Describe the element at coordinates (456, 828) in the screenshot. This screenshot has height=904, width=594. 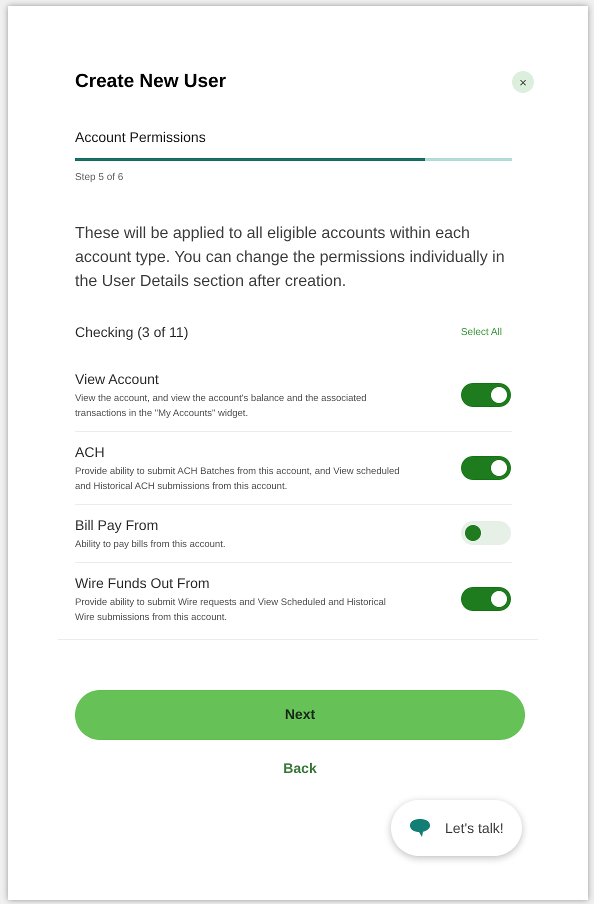
I see `chat-button: Let's talk!` at that location.